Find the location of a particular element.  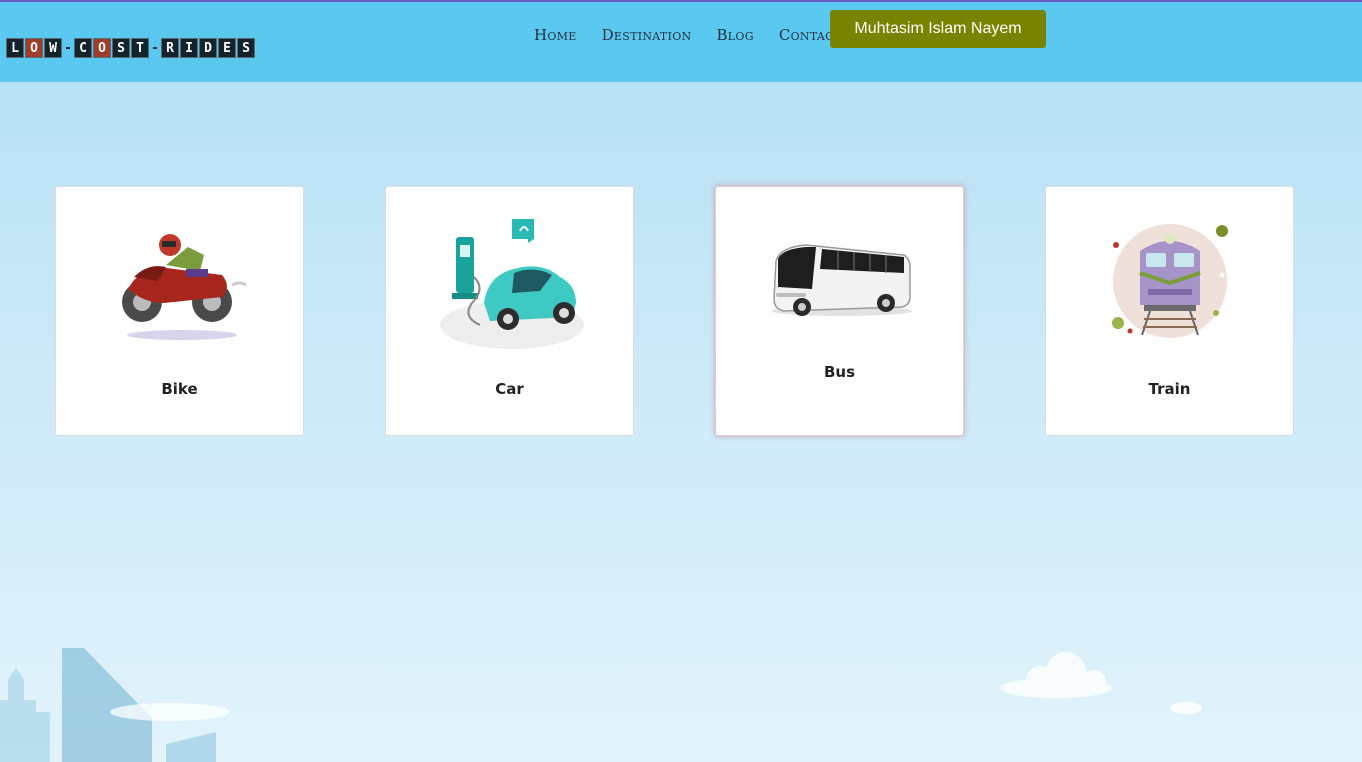

logo-letter: L is located at coordinates (15, 48).